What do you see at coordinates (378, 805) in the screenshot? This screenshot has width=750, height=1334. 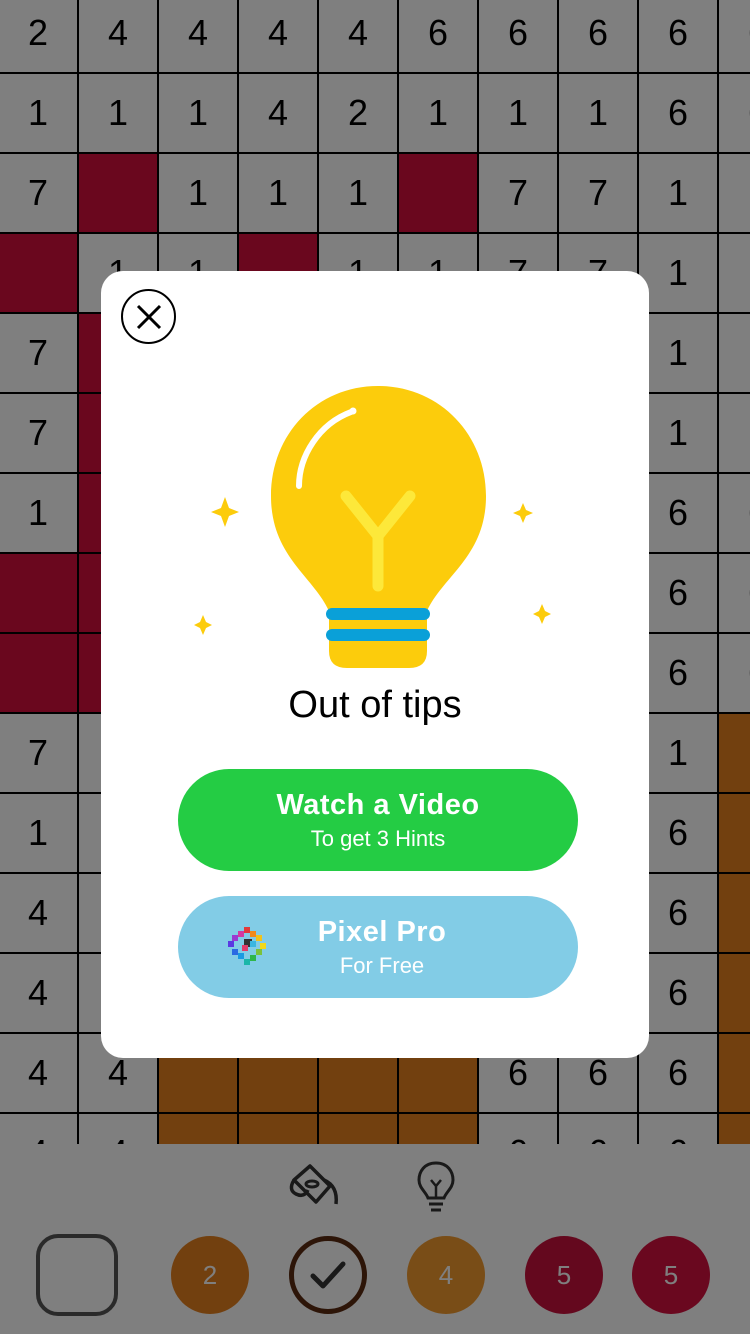 I see `watch-video-label: Watch a Video` at bounding box center [378, 805].